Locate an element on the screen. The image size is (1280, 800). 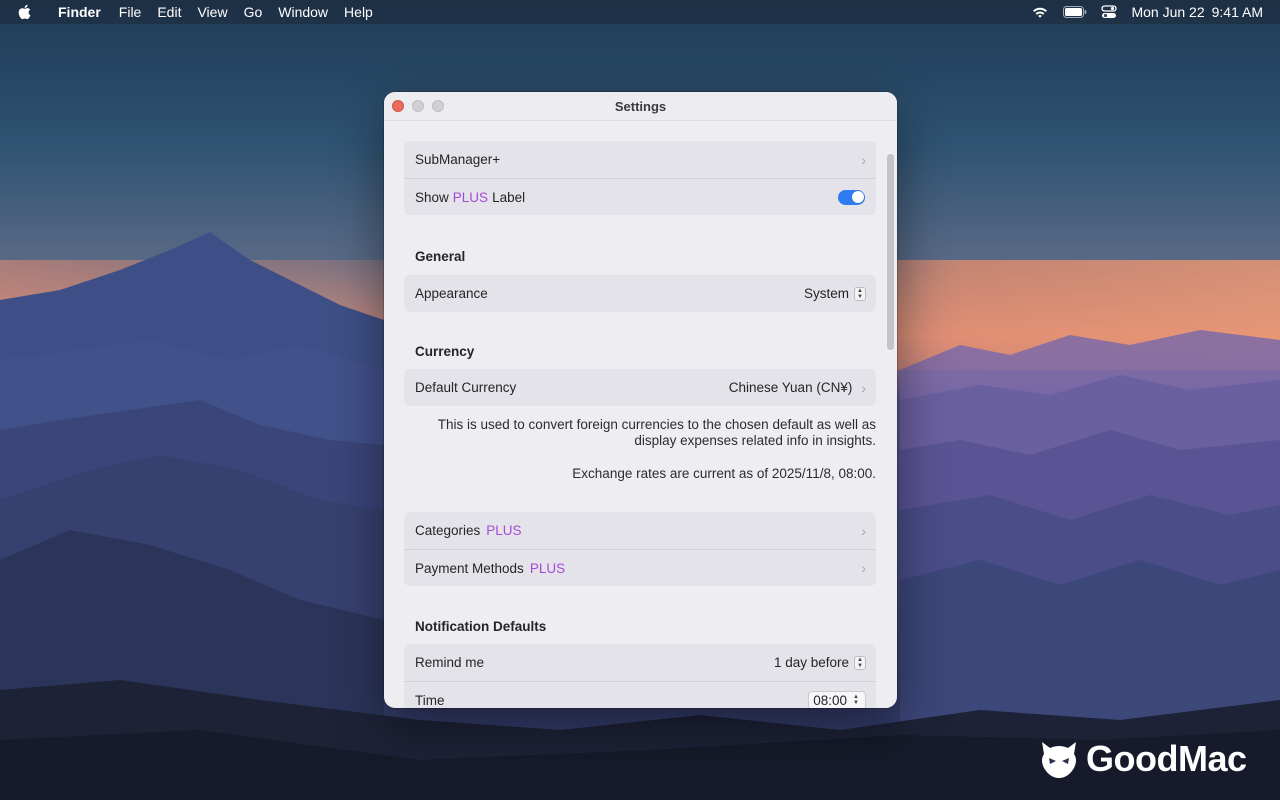
window-title: Settings is located at coordinates (640, 106).